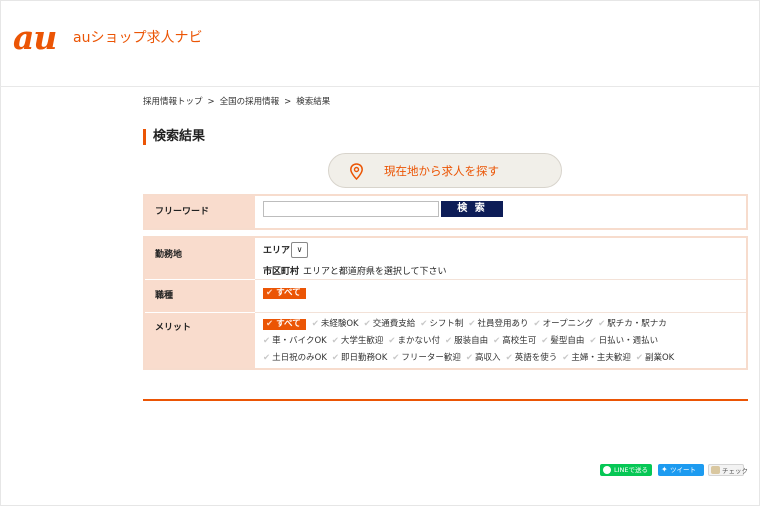 This screenshot has height=506, width=760. What do you see at coordinates (567, 341) in the screenshot?
I see `merit-option-label: 髪型自由` at bounding box center [567, 341].